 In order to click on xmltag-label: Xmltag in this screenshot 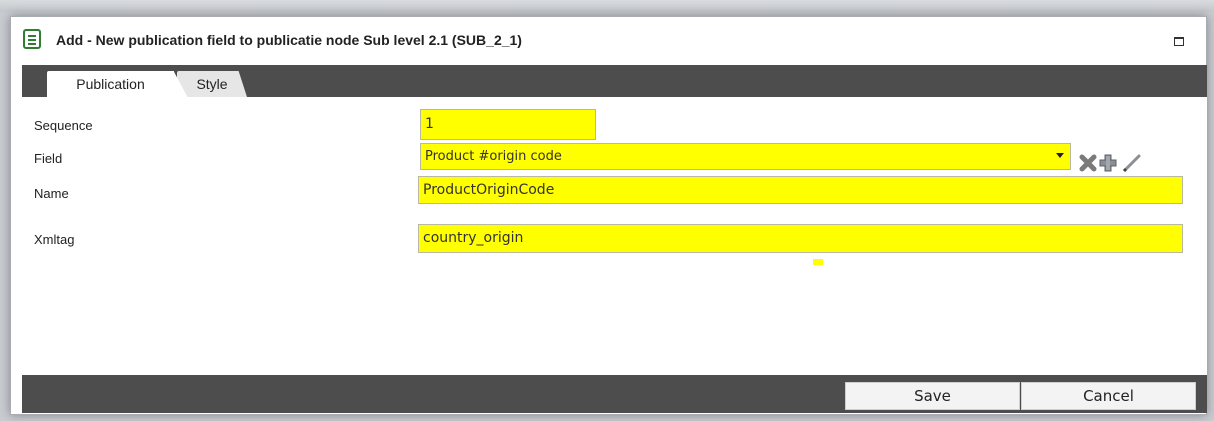, I will do `click(54, 239)`.